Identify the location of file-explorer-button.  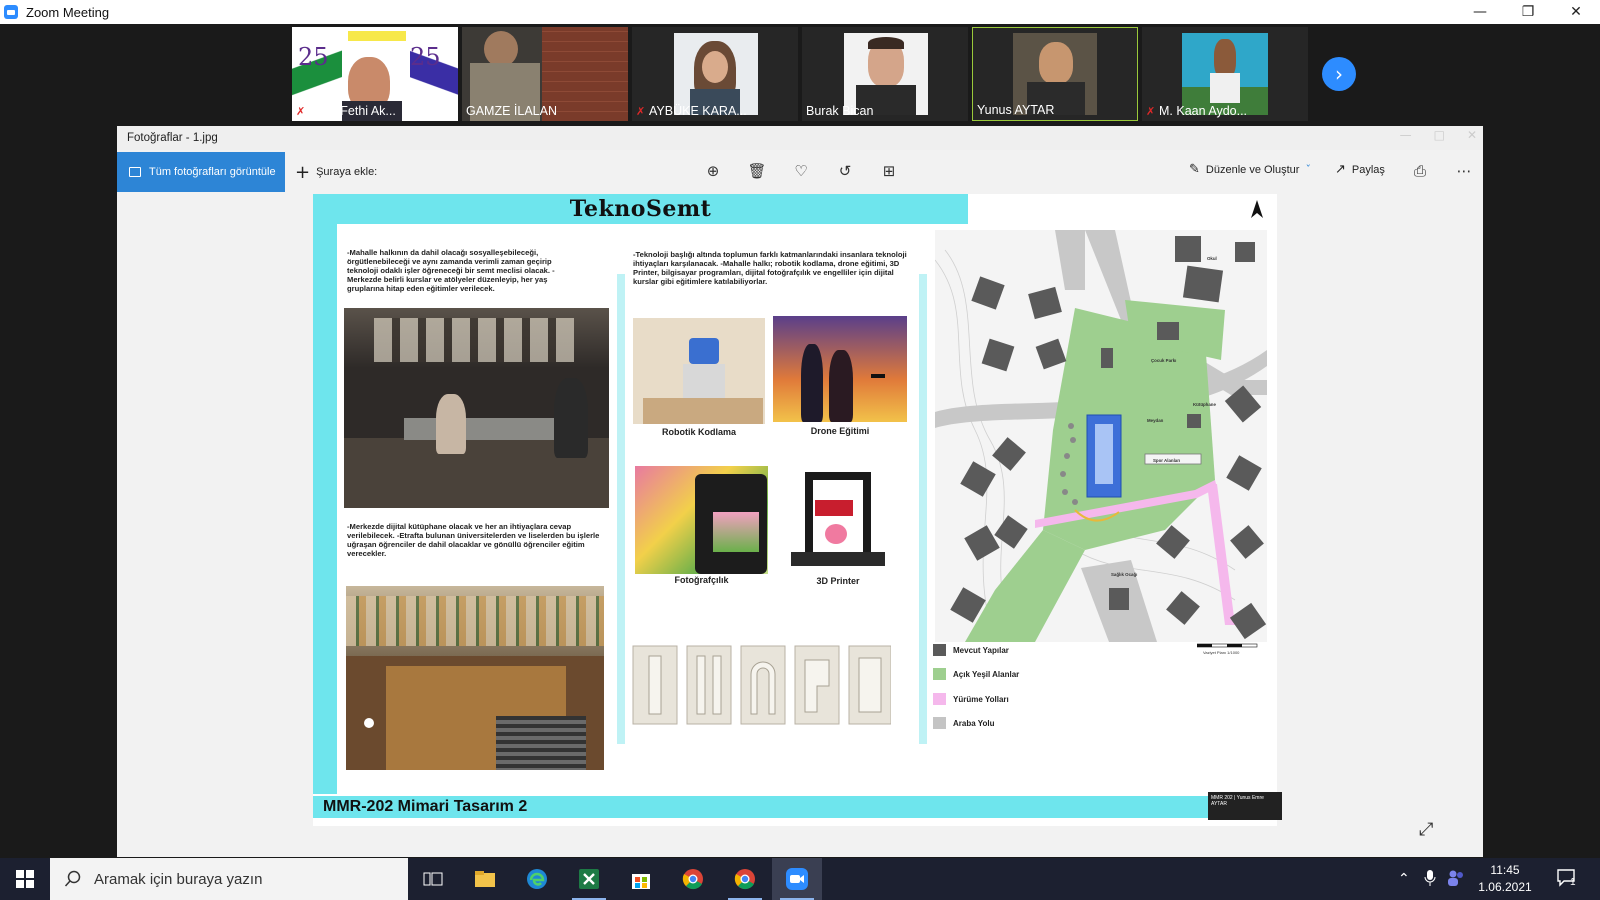
(485, 879).